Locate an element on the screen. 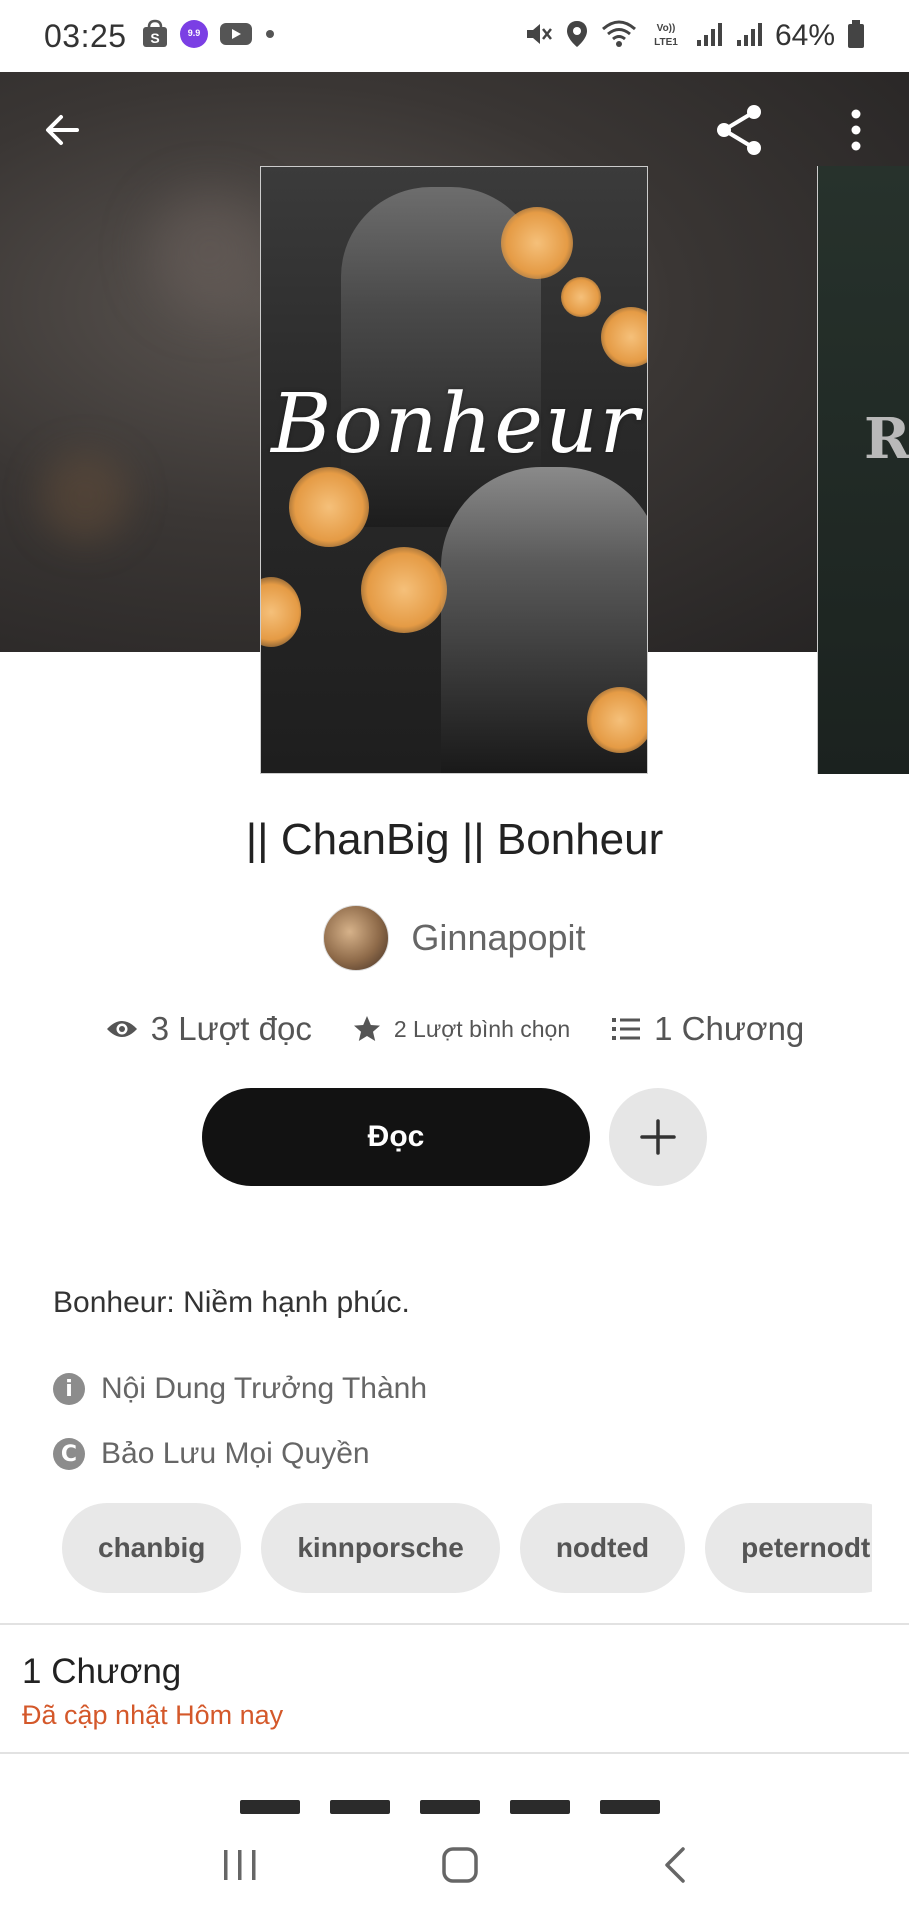  svg-text: S is located at coordinates (154, 38).